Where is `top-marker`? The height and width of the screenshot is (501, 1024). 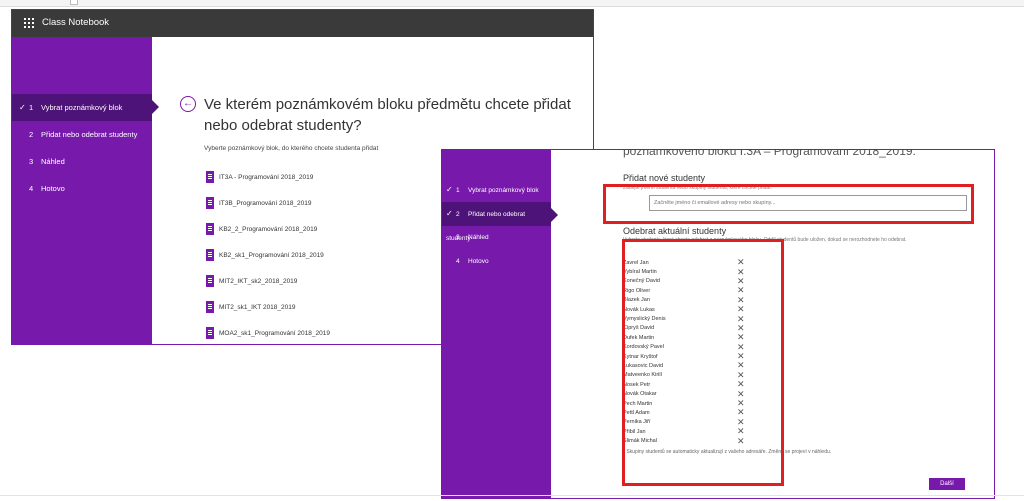 top-marker is located at coordinates (74, 2).